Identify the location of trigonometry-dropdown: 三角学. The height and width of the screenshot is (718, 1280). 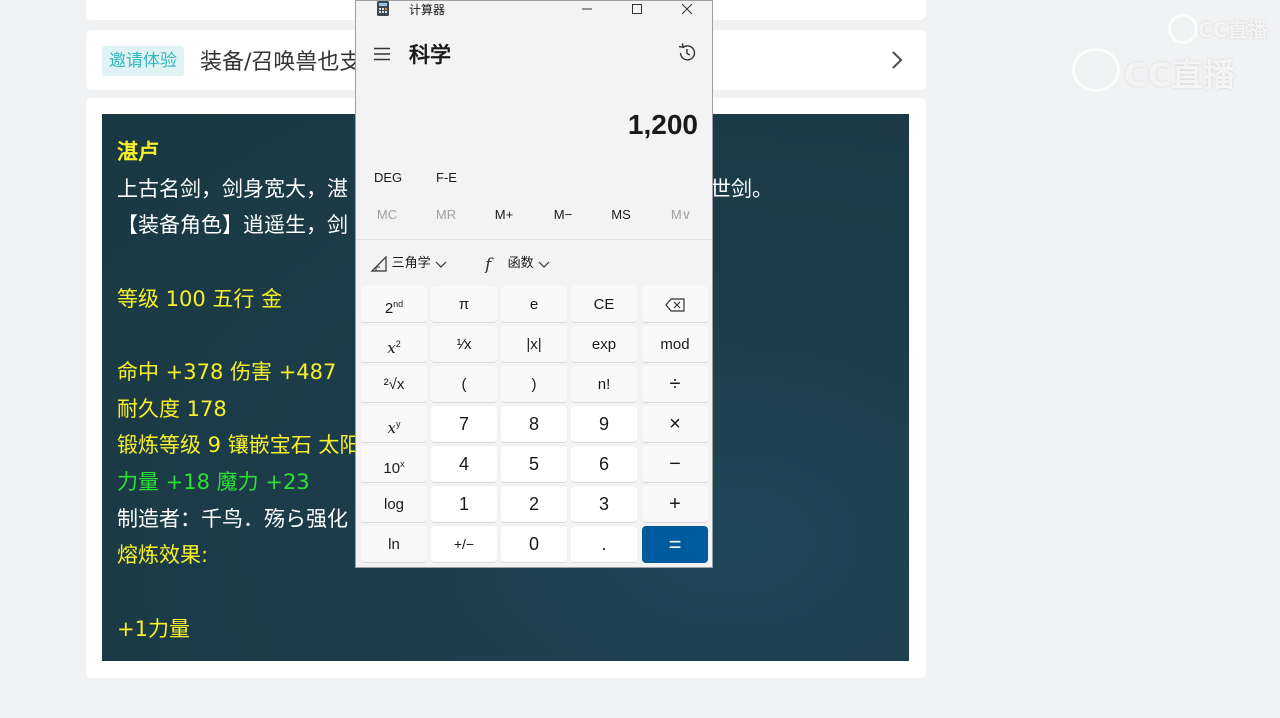
(409, 262).